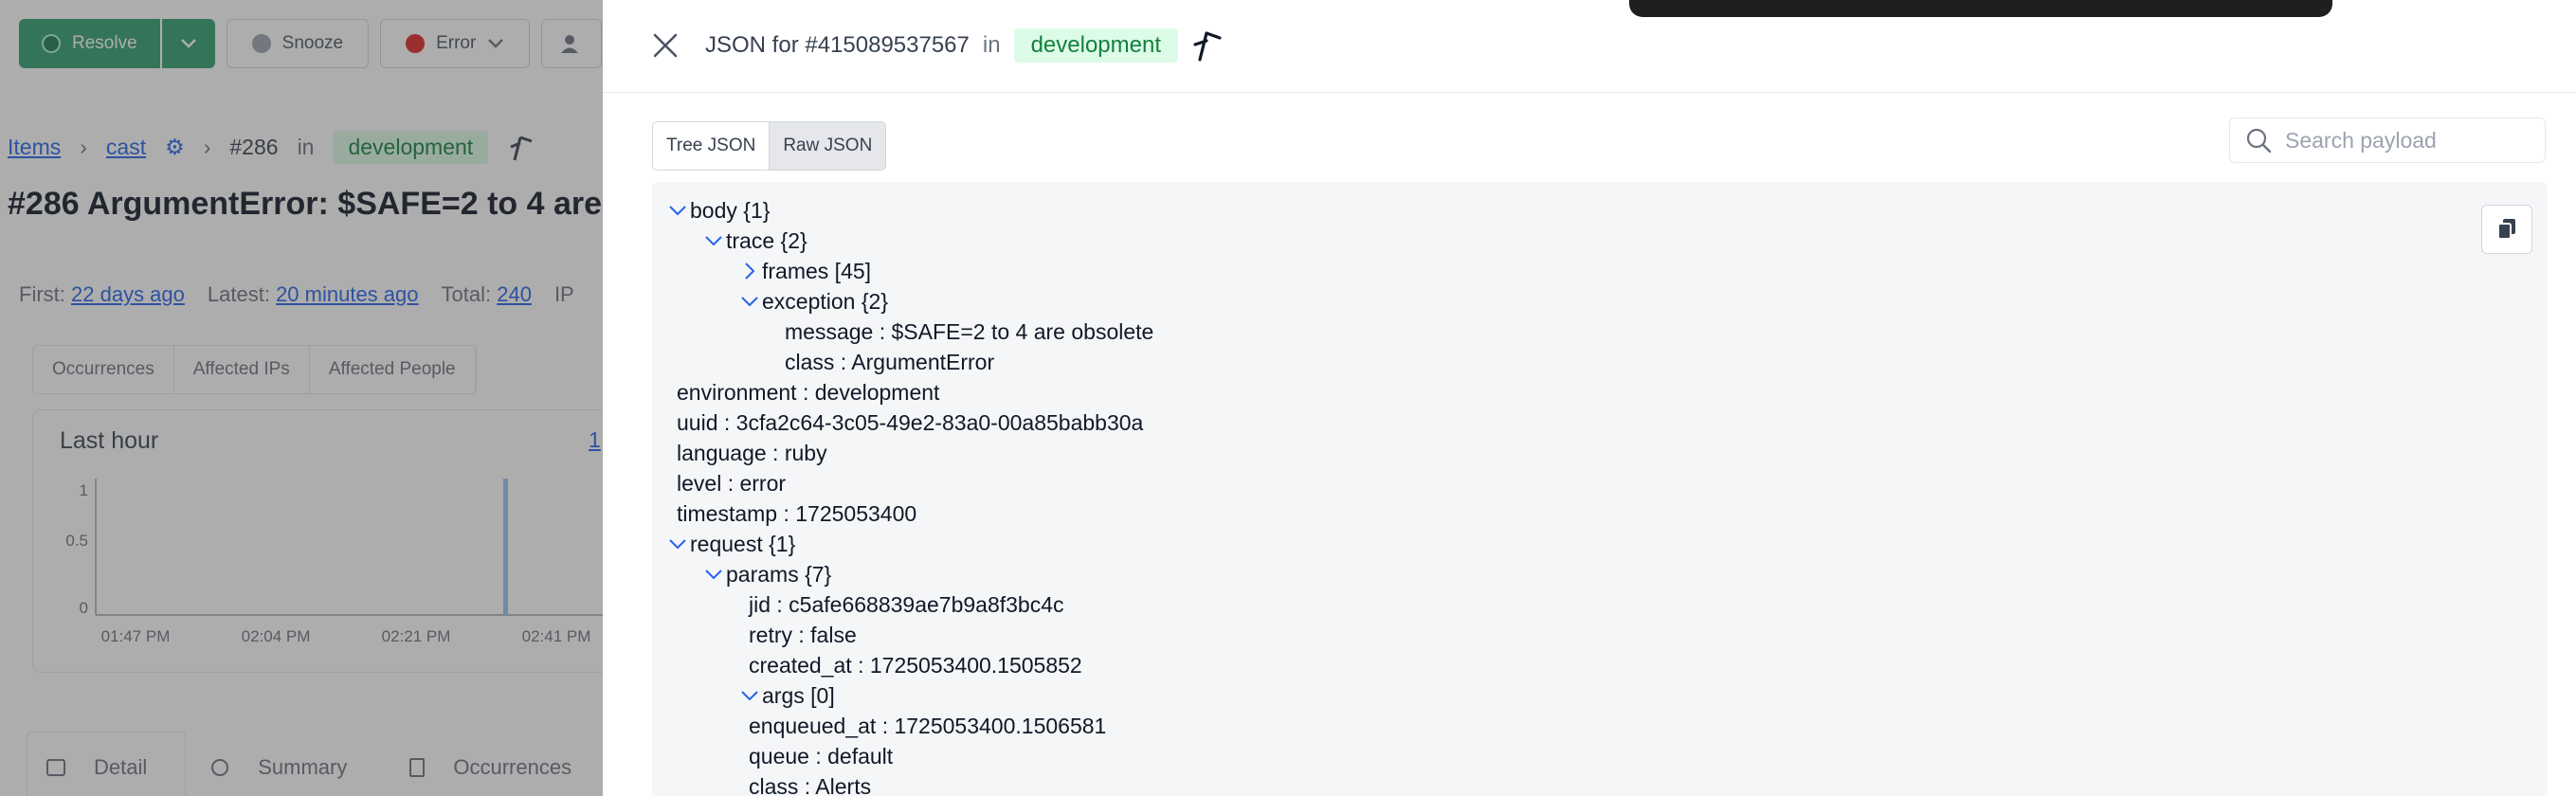 The image size is (2576, 796). I want to click on json-tree-label: frames [45], so click(817, 270).